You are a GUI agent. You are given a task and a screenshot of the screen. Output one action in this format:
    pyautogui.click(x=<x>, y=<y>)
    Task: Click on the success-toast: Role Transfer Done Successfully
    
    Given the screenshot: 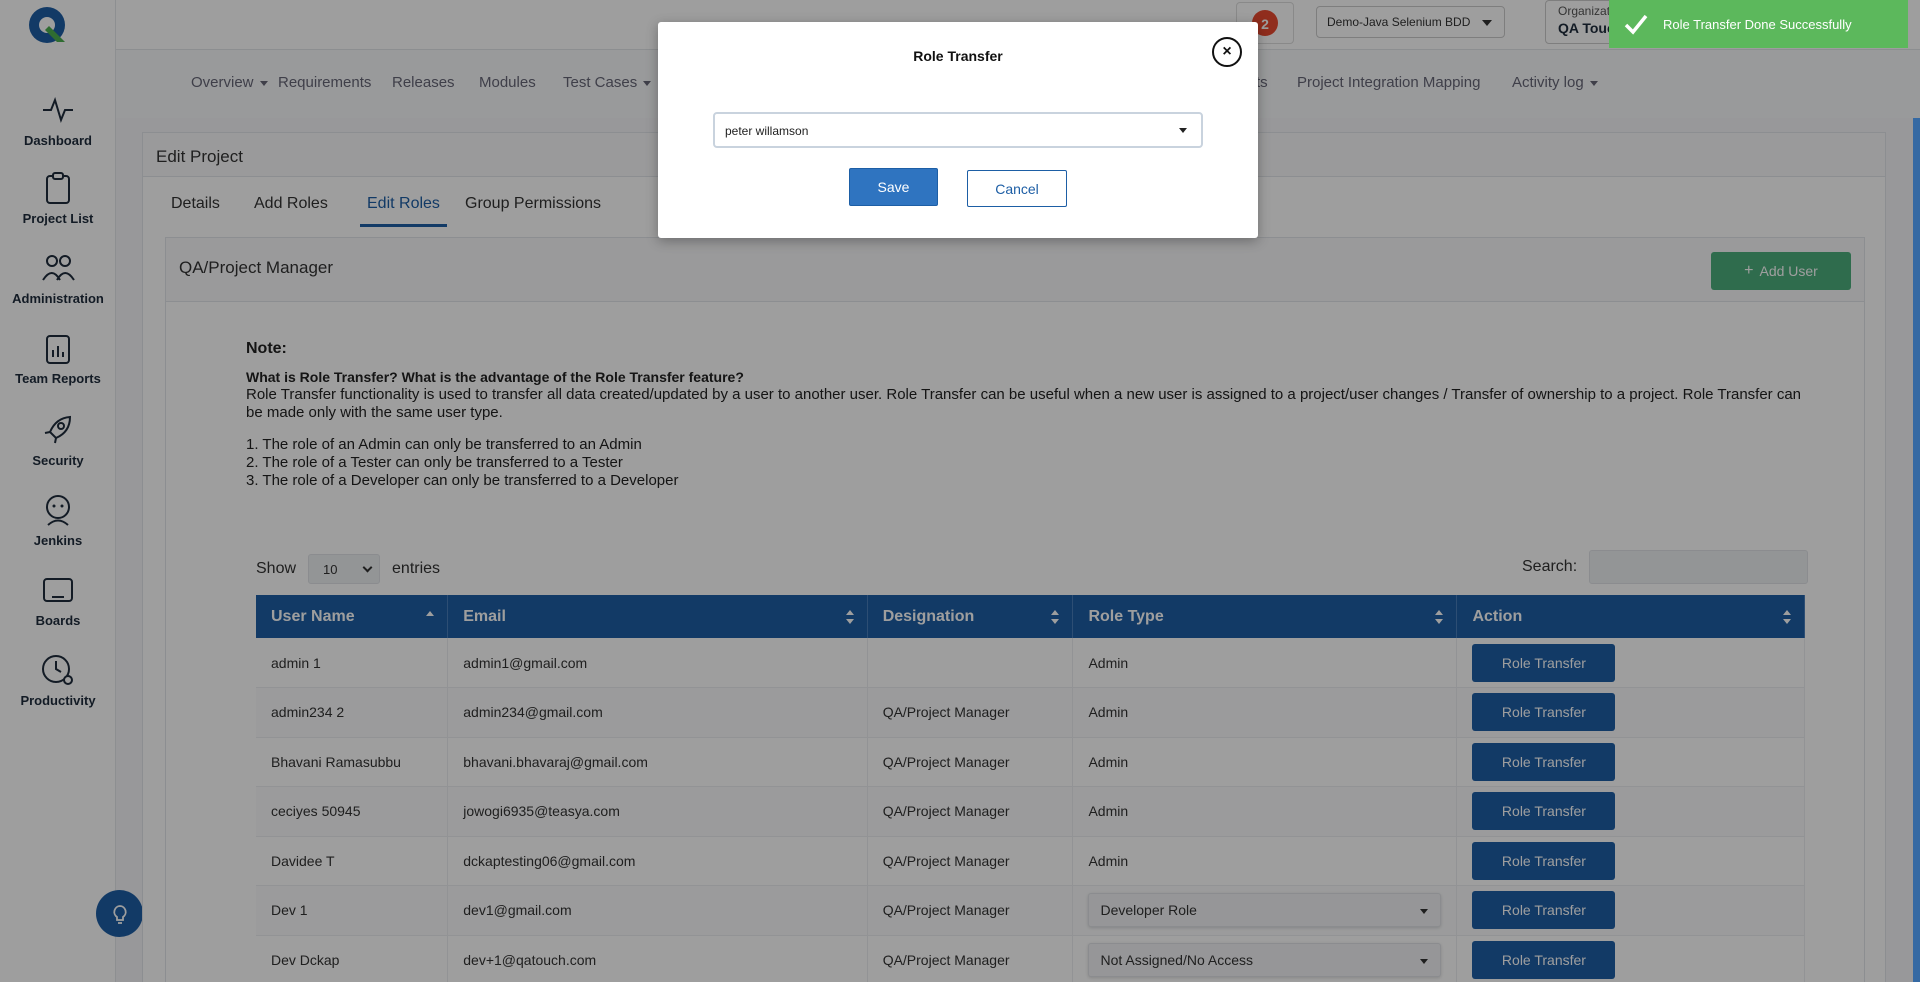 What is the action you would take?
    pyautogui.click(x=1758, y=24)
    